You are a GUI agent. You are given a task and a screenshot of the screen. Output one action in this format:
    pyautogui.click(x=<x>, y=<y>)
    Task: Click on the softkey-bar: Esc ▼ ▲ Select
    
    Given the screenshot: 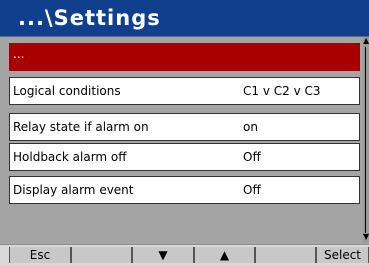 What is the action you would take?
    pyautogui.click(x=184, y=254)
    